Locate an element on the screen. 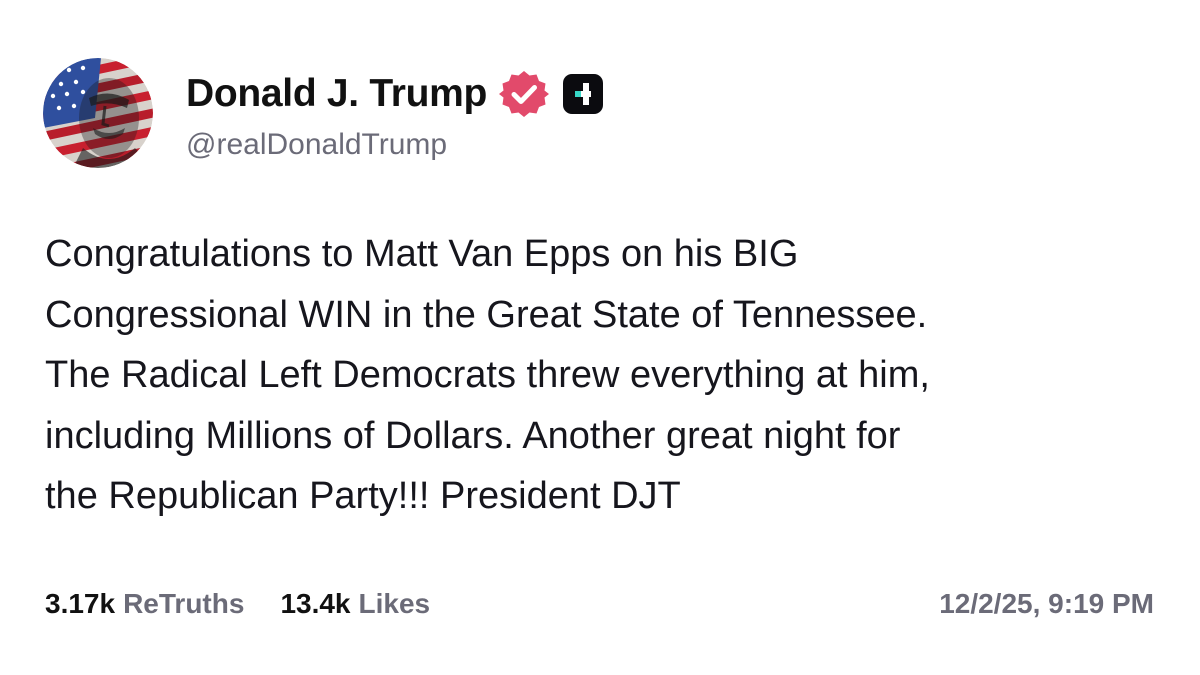  avatar is located at coordinates (98, 113).